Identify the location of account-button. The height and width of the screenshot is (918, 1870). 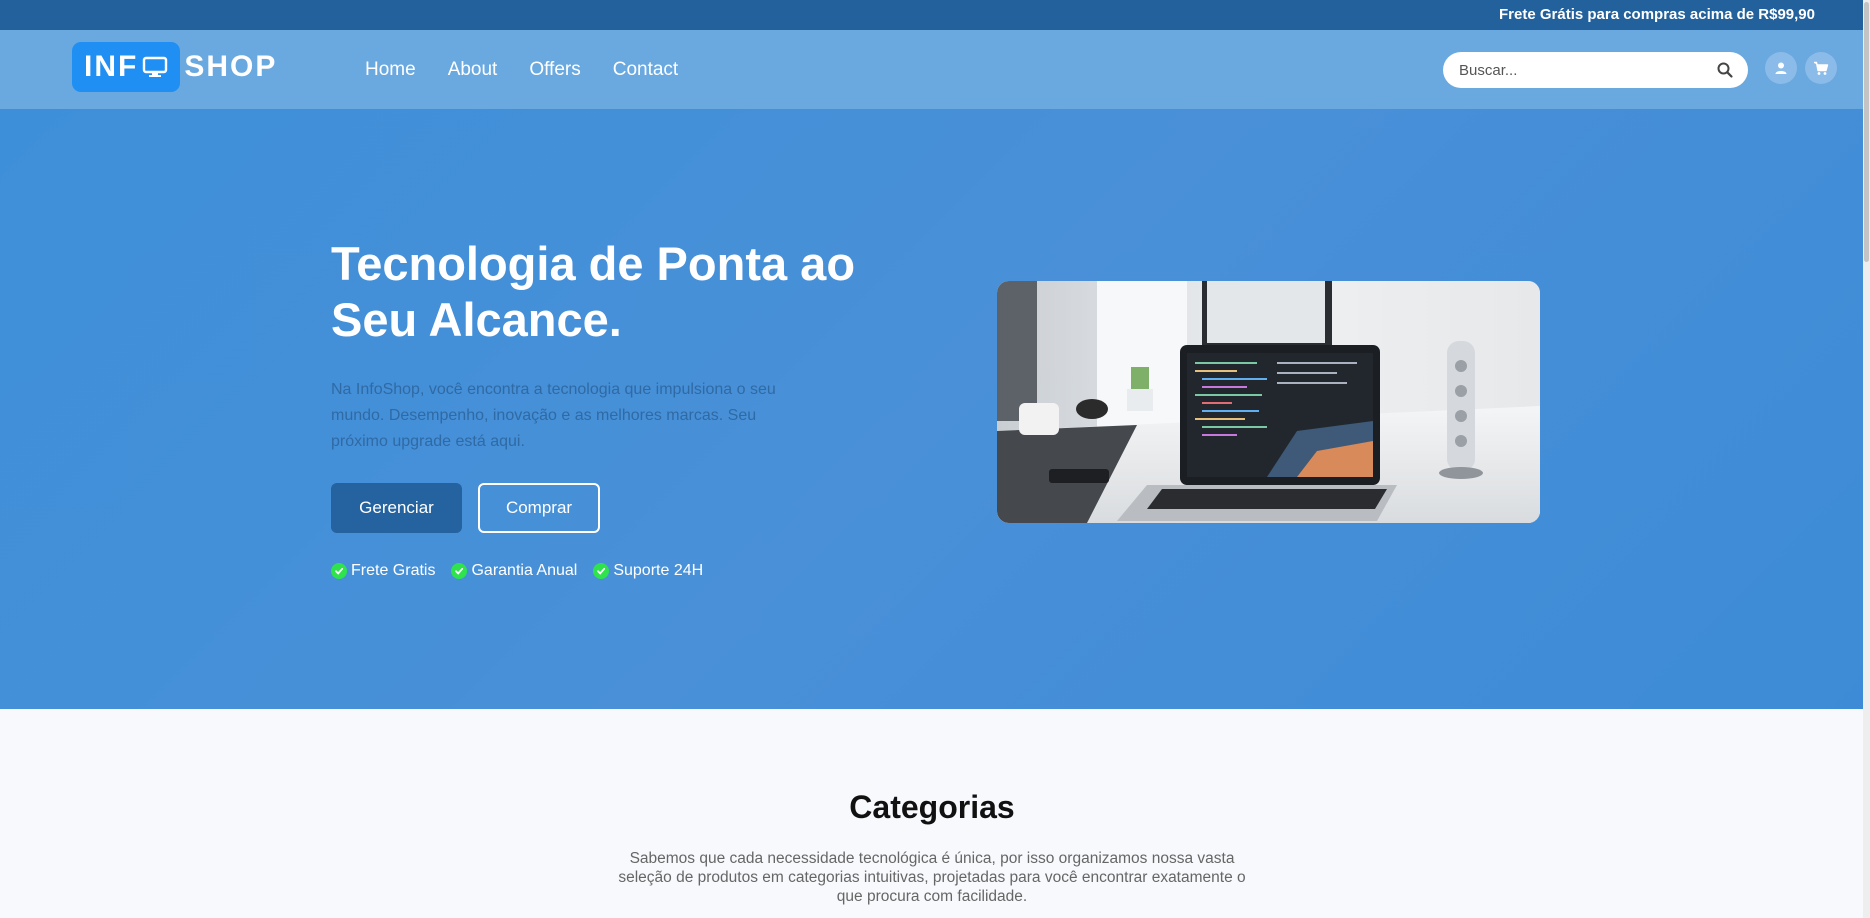
(1781, 68).